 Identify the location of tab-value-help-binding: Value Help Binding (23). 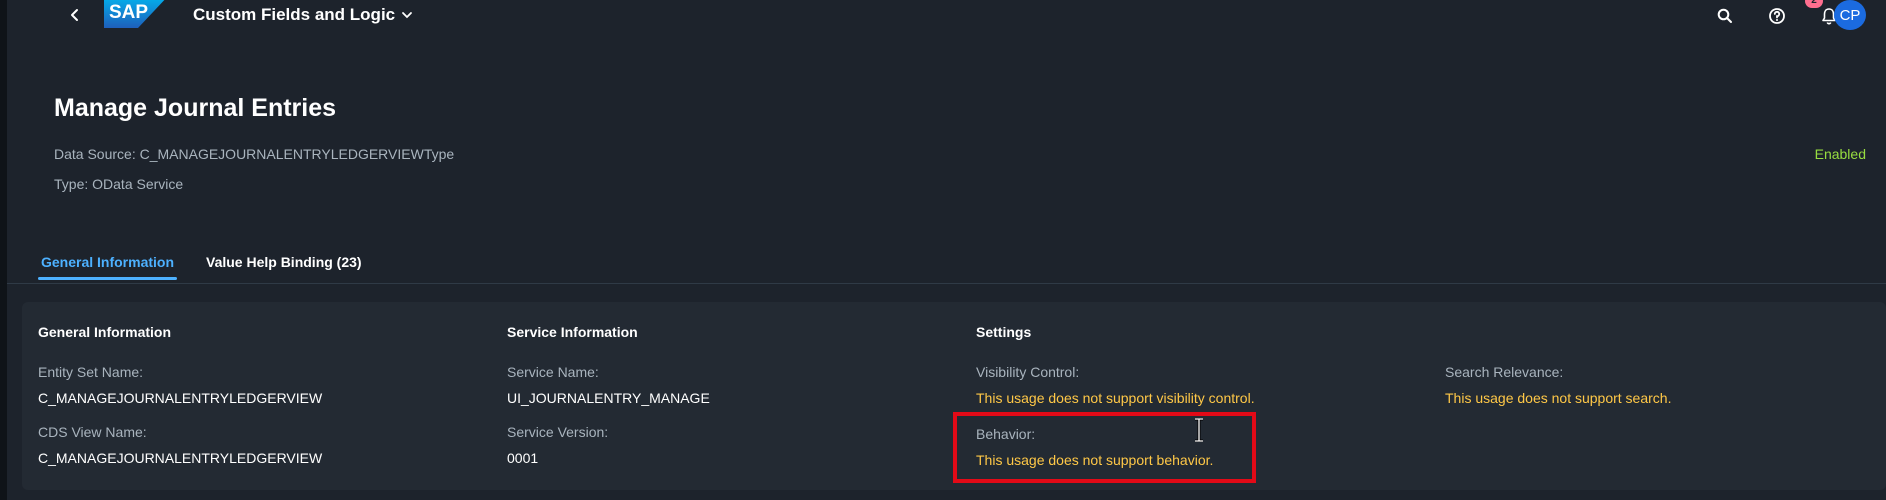
(284, 267).